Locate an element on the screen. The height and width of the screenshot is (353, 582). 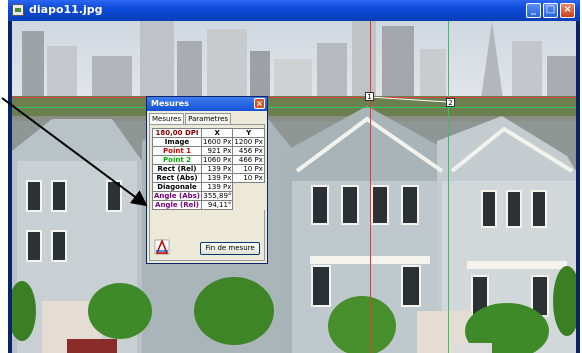
table-row: Point 2 1060 Px 466 Px is located at coordinates (208, 160).